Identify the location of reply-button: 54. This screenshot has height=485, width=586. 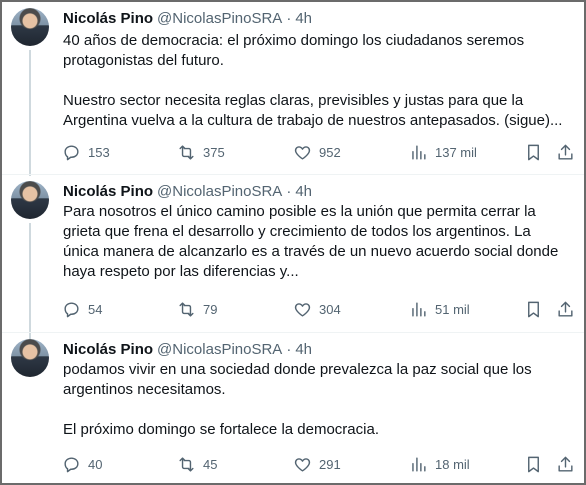
(82, 309).